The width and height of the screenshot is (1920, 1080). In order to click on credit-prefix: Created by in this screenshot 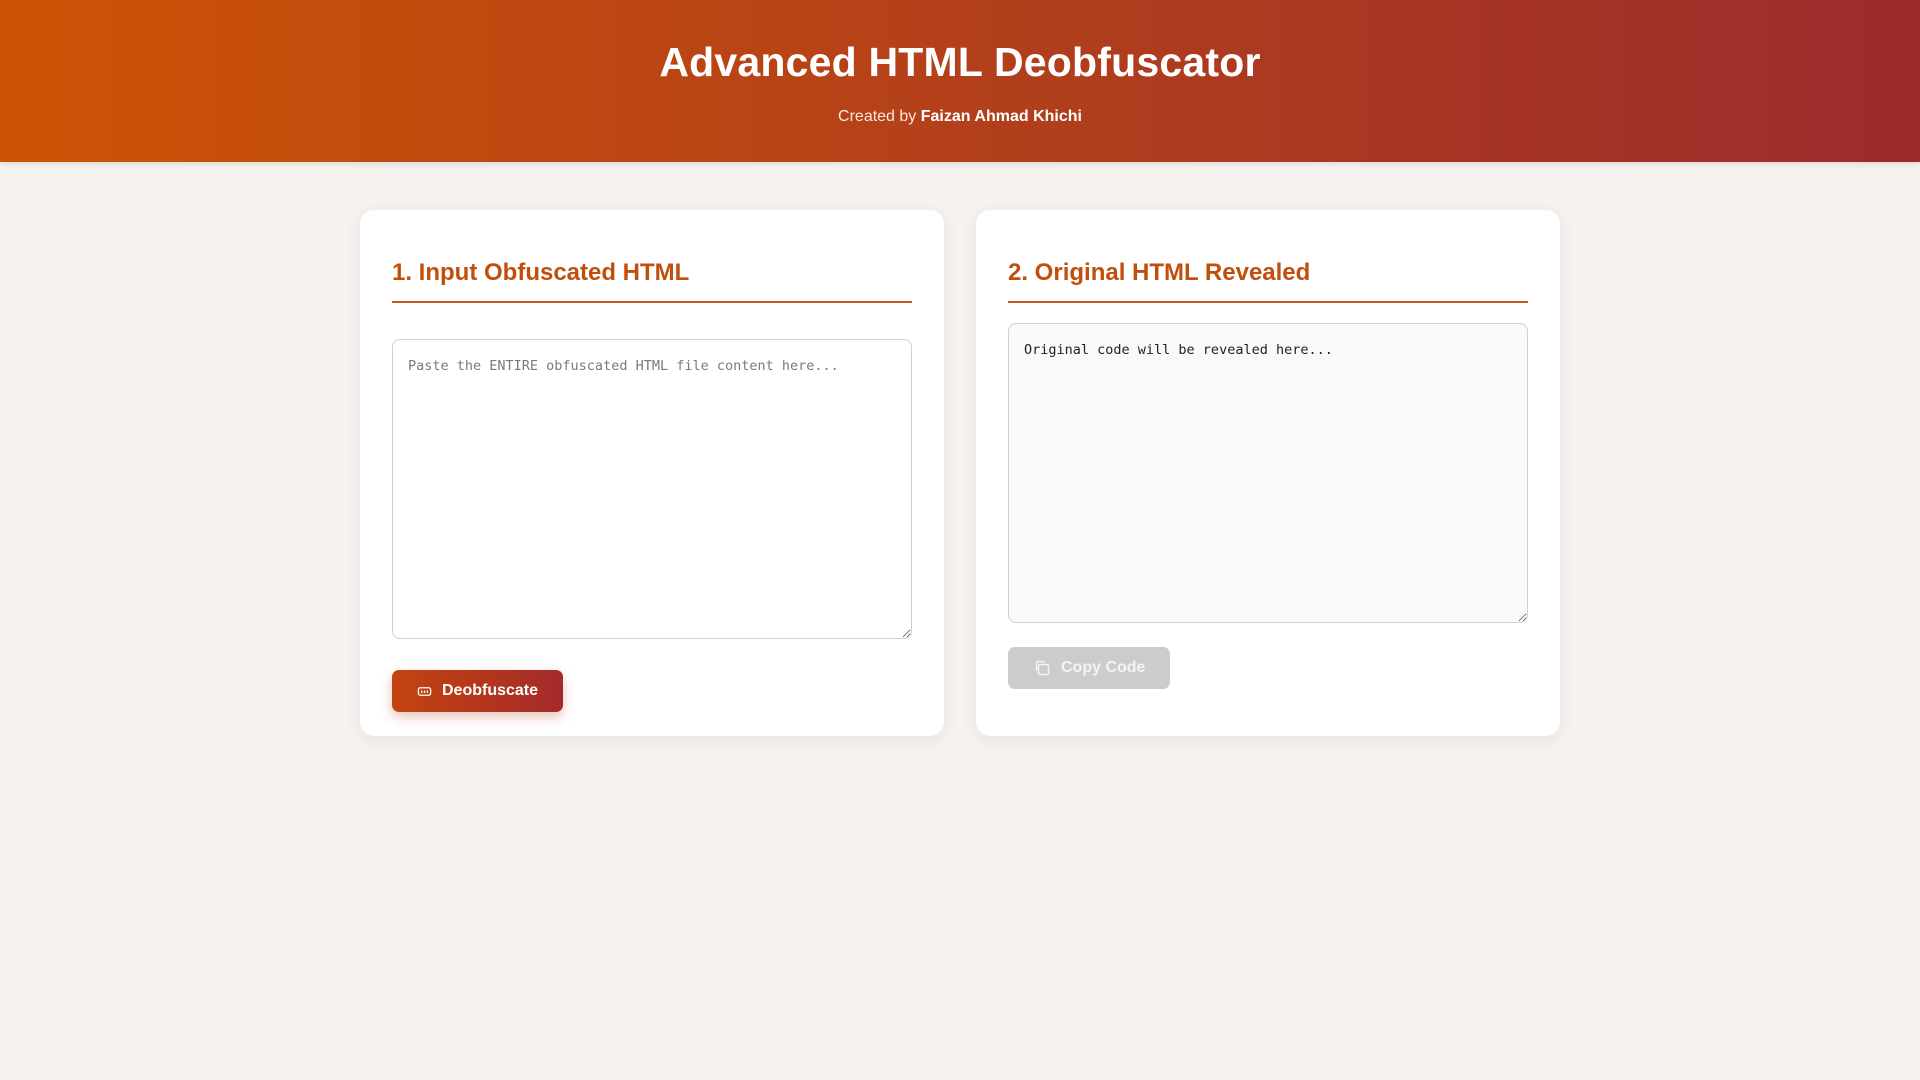, I will do `click(877, 116)`.